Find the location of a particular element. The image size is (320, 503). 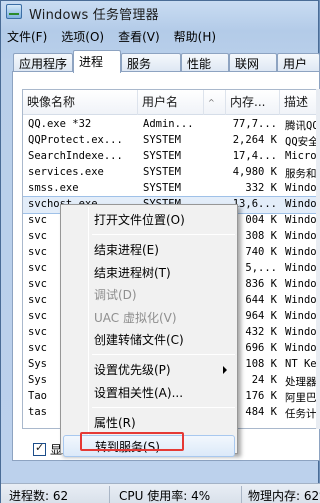

menu-item-go-to-services: 转到服务(S) is located at coordinates (149, 445).